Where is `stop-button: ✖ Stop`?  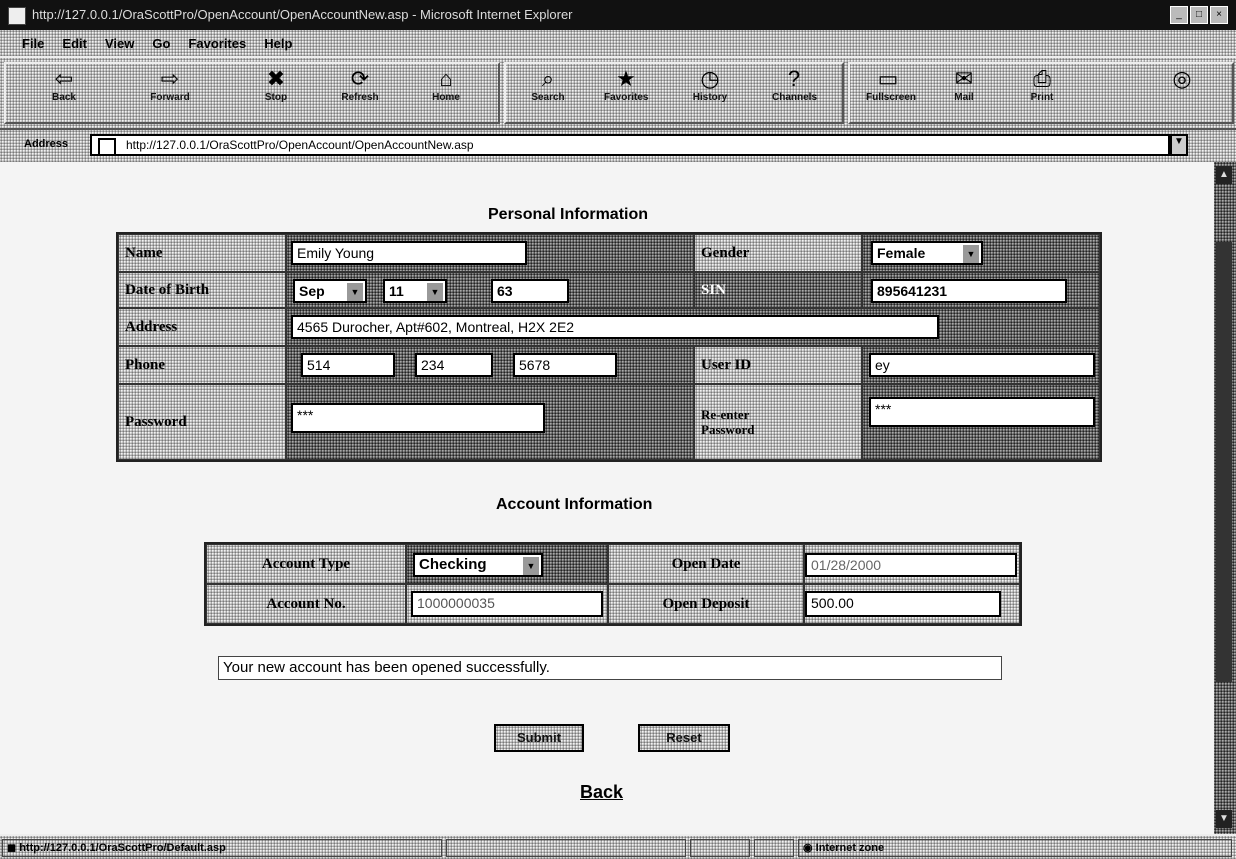
stop-button: ✖ Stop is located at coordinates (276, 90).